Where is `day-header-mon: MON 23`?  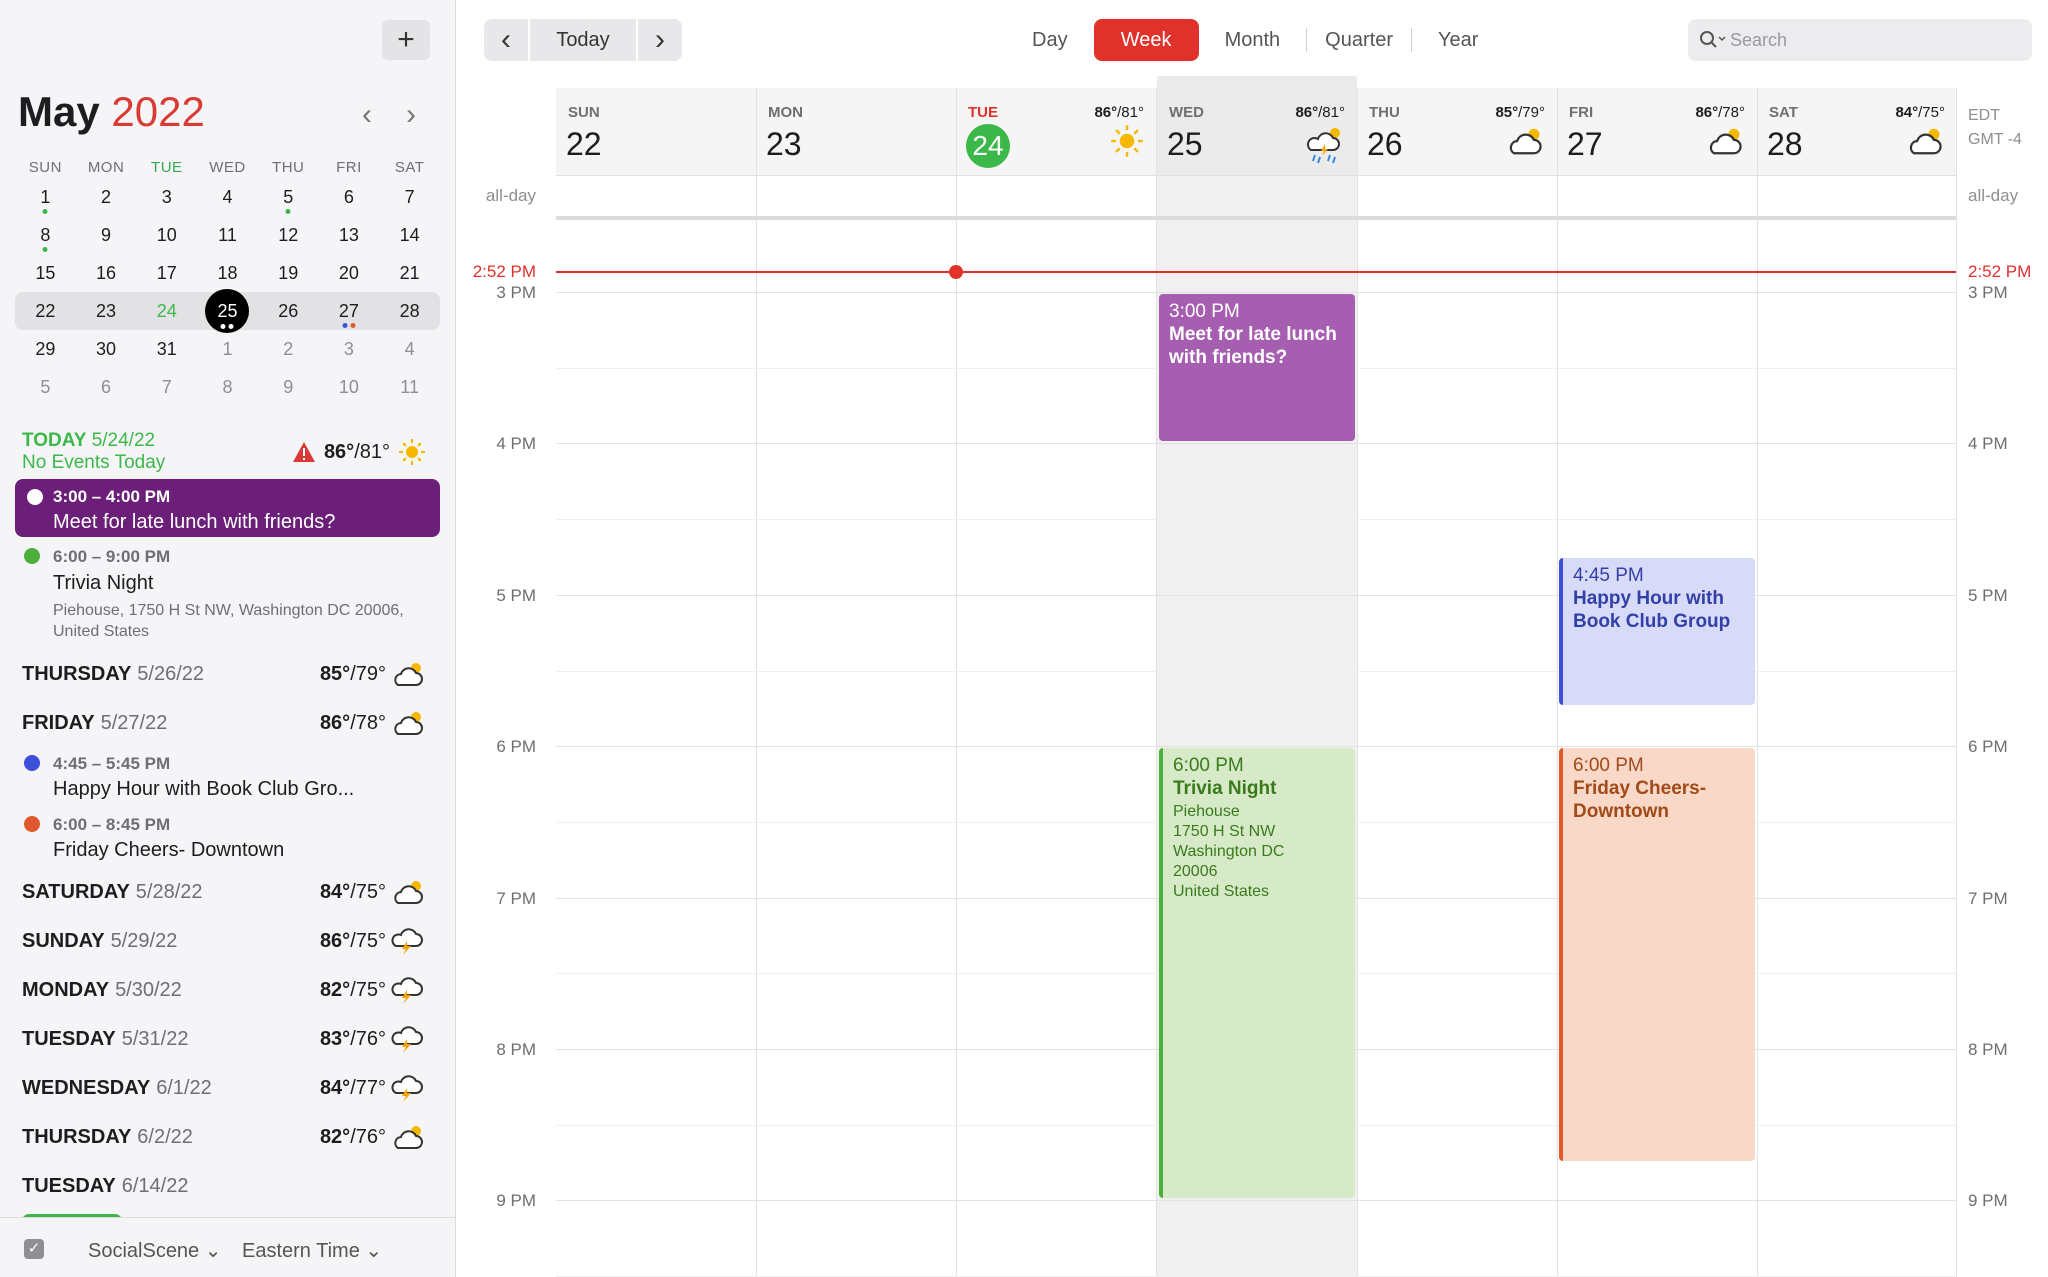 day-header-mon: MON 23 is located at coordinates (856, 131).